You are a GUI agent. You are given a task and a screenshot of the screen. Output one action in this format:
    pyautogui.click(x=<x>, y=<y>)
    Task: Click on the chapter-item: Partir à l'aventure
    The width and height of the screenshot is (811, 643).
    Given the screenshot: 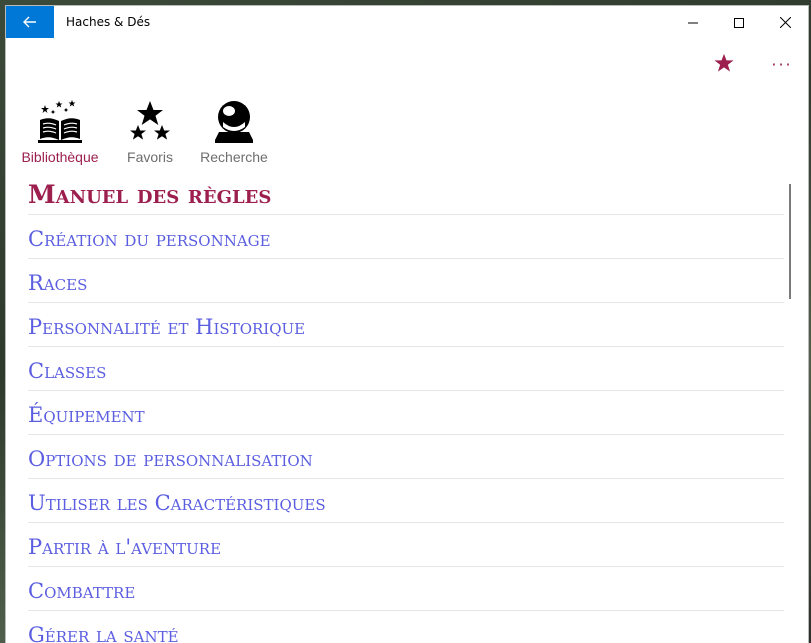 What is the action you would take?
    pyautogui.click(x=406, y=545)
    